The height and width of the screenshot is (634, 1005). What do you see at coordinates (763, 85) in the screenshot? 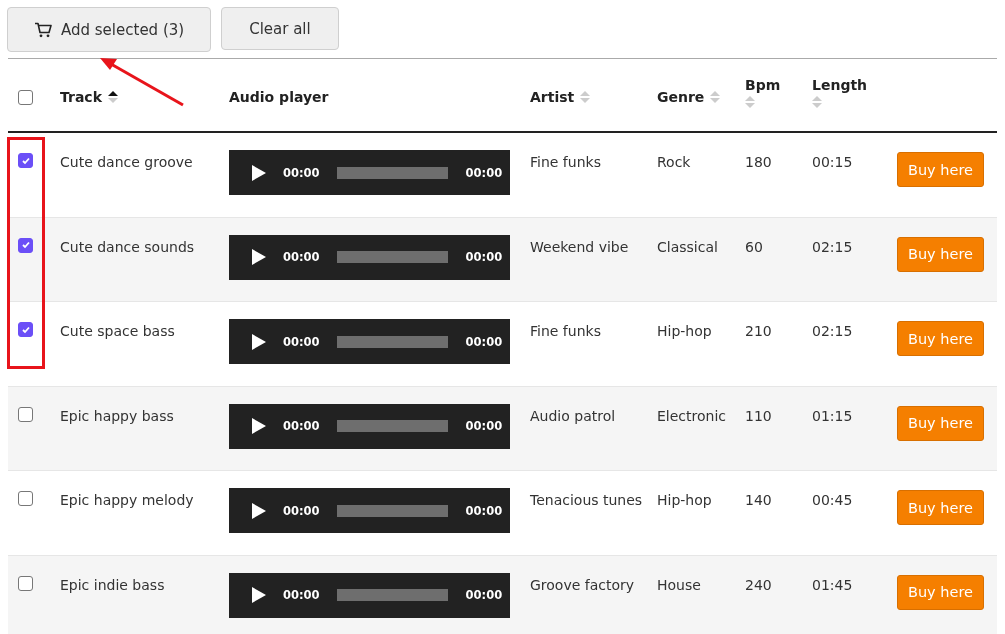
I see `column-header: Bpm` at bounding box center [763, 85].